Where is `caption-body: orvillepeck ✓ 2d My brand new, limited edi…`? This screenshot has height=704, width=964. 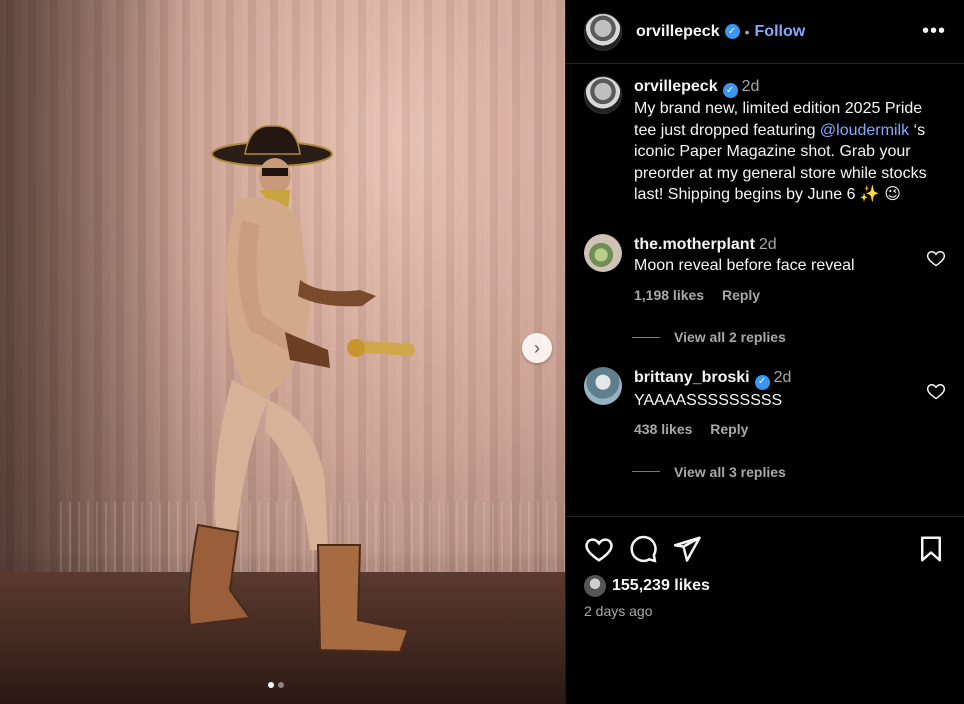
caption-body: orvillepeck ✓ 2d My brand new, limited edi… is located at coordinates (790, 141).